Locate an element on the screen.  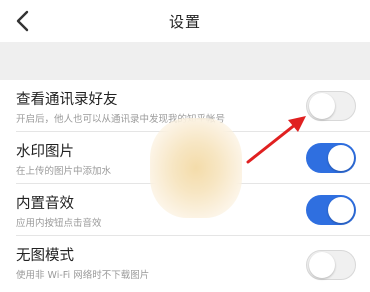
section-gap is located at coordinates (185, 61).